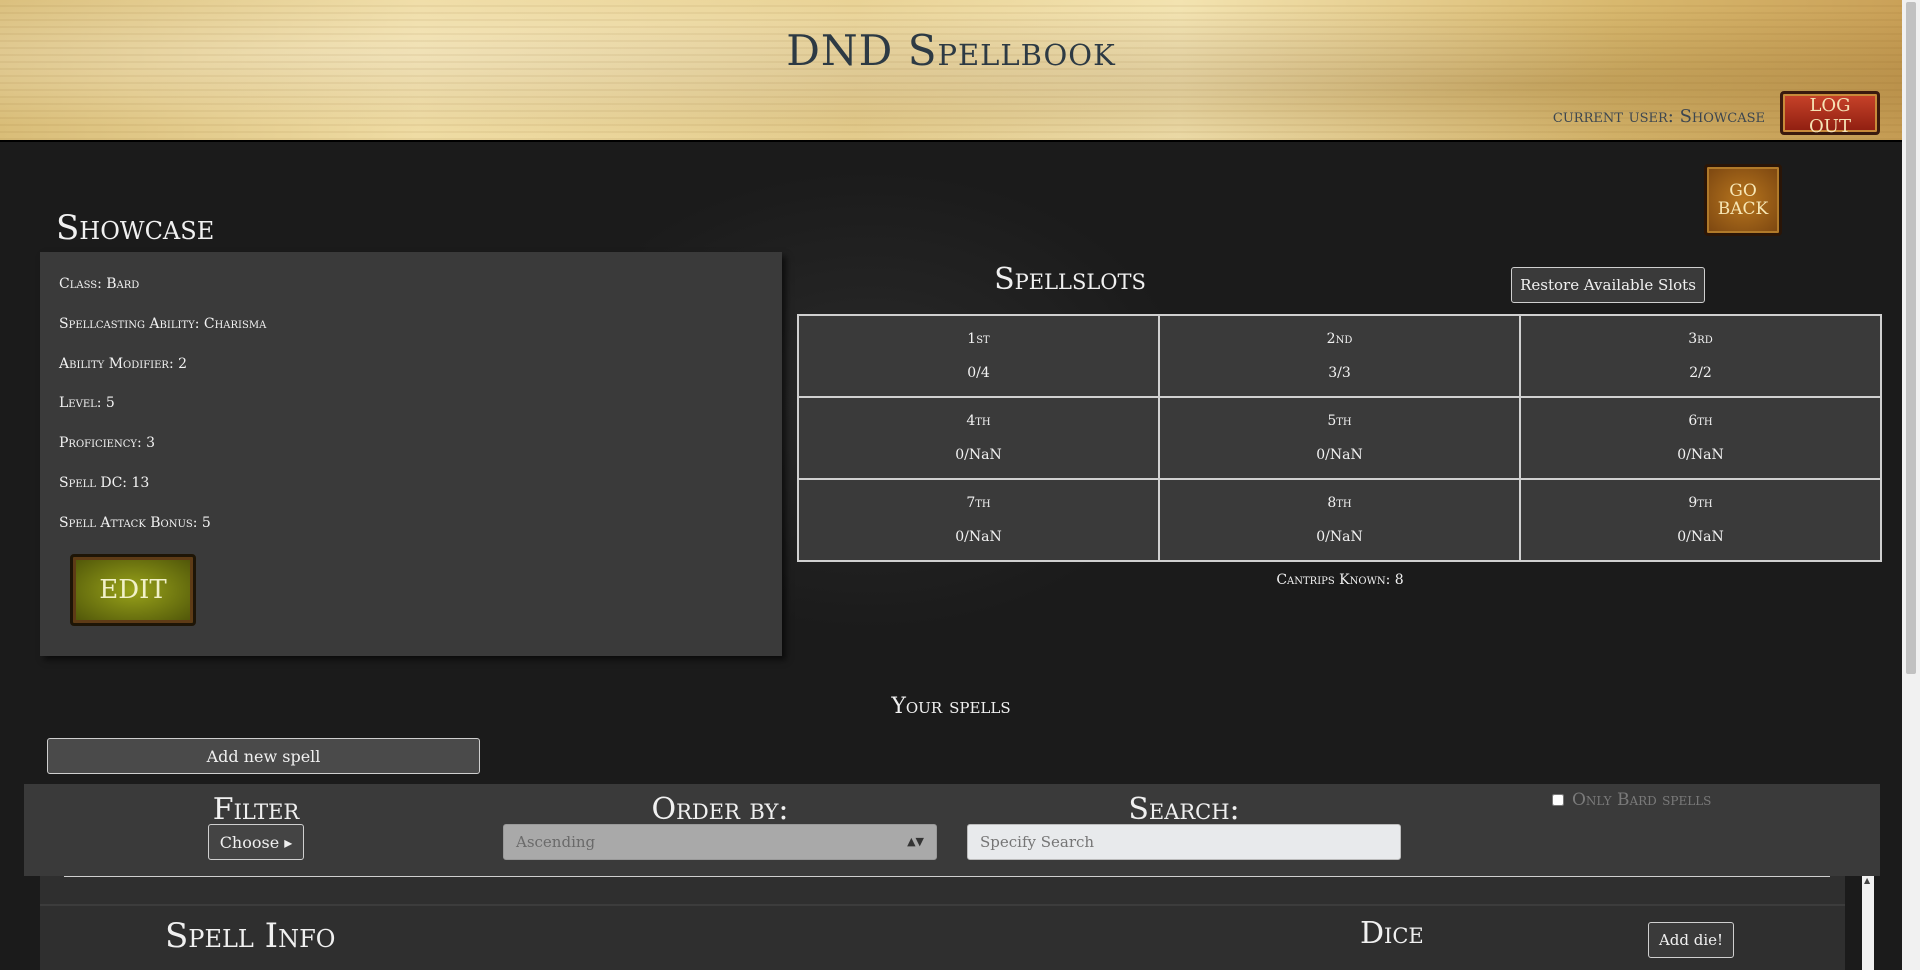  I want to click on page-scrollbar, so click(1911, 485).